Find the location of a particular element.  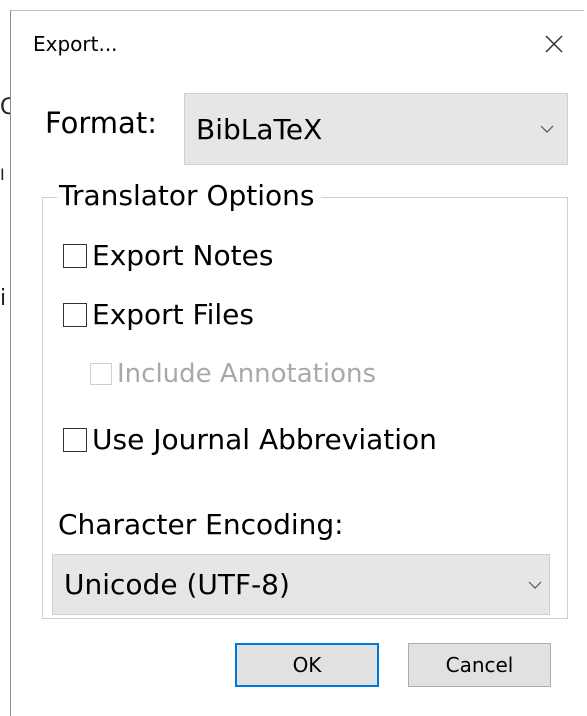

close-icon is located at coordinates (554, 44).